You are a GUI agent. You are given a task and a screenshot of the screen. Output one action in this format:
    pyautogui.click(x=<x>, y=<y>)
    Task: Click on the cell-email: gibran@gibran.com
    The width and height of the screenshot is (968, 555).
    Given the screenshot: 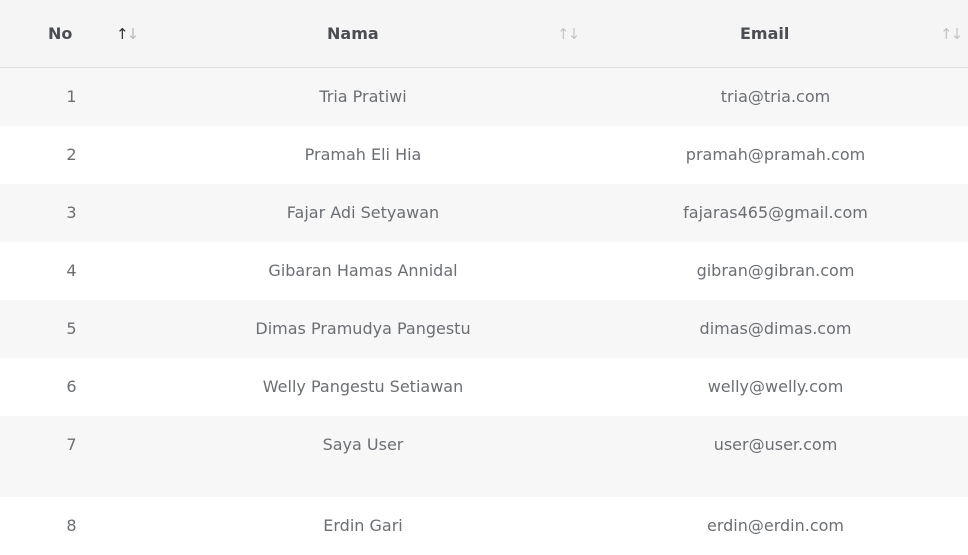 What is the action you would take?
    pyautogui.click(x=775, y=271)
    